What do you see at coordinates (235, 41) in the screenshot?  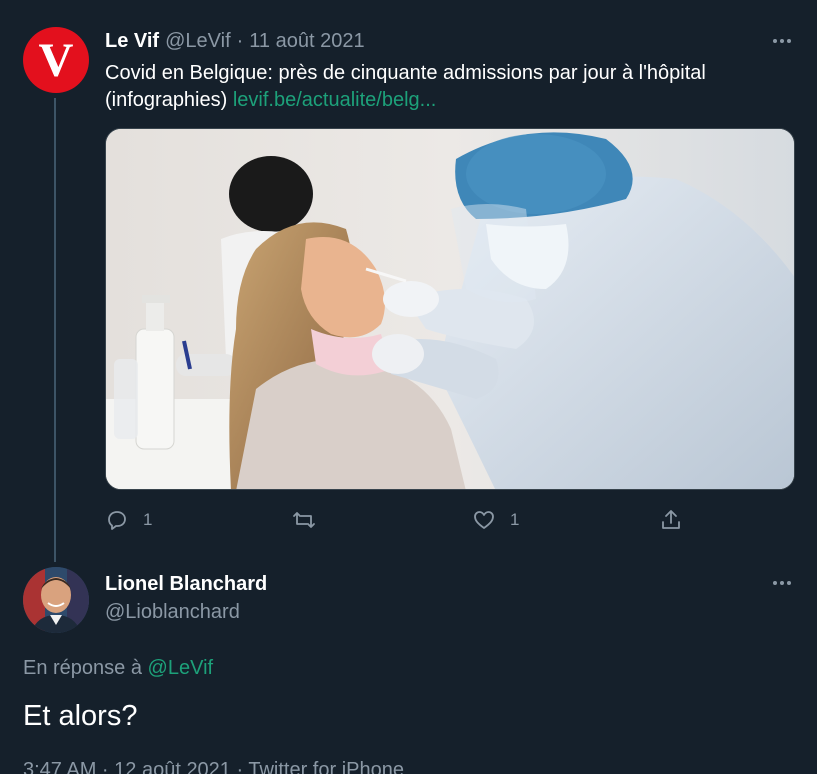 I see `tweet-header: Le Vif @LeVif · 11 août 2021` at bounding box center [235, 41].